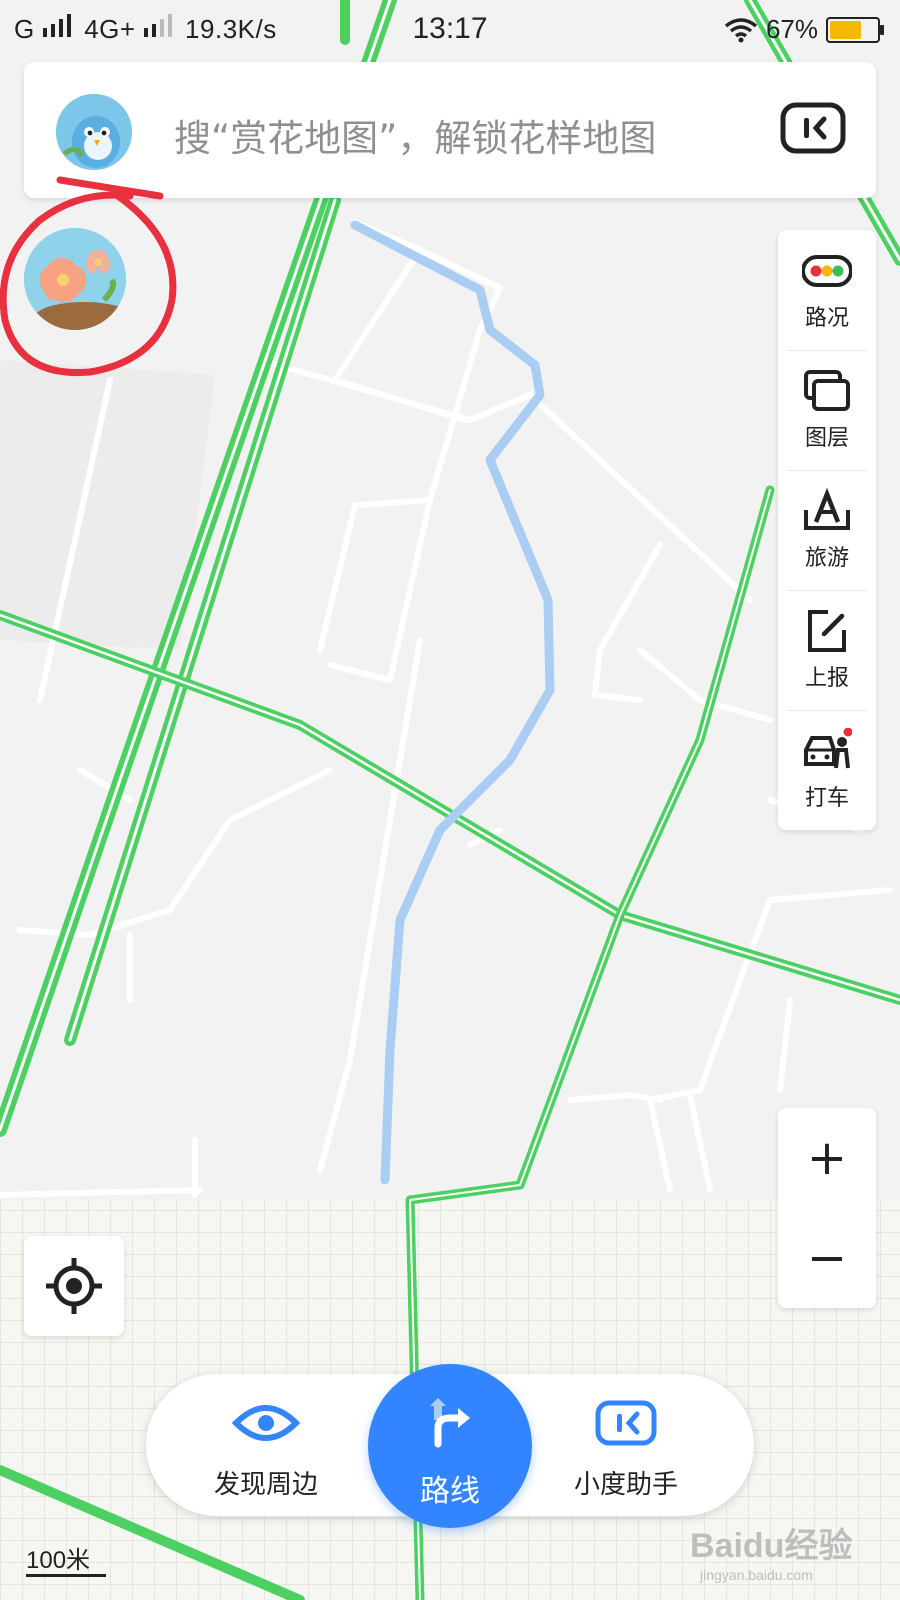 The width and height of the screenshot is (900, 1600). I want to click on flower-map-icon, so click(75, 279).